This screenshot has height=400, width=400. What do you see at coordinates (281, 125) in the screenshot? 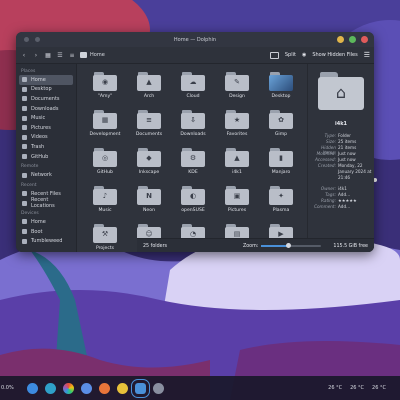
I see `folder-item: ✿ Gimp` at bounding box center [281, 125].